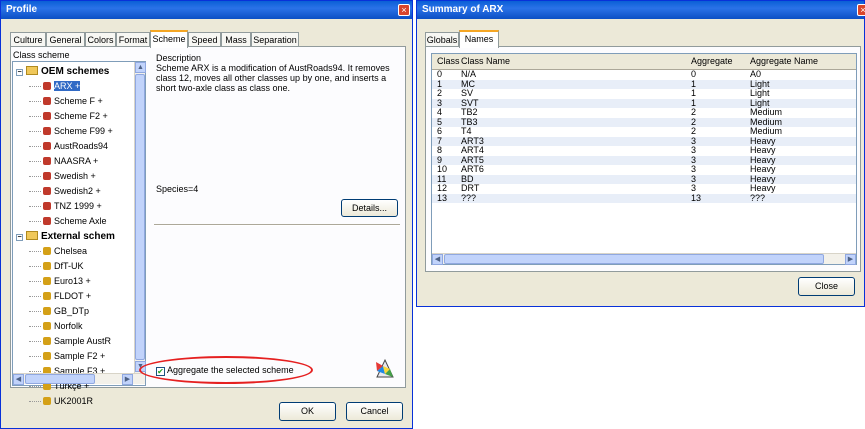 The height and width of the screenshot is (429, 865). Describe the element at coordinates (644, 141) in the screenshot. I see `table-row: 7 ART3 3 Heavy` at that location.